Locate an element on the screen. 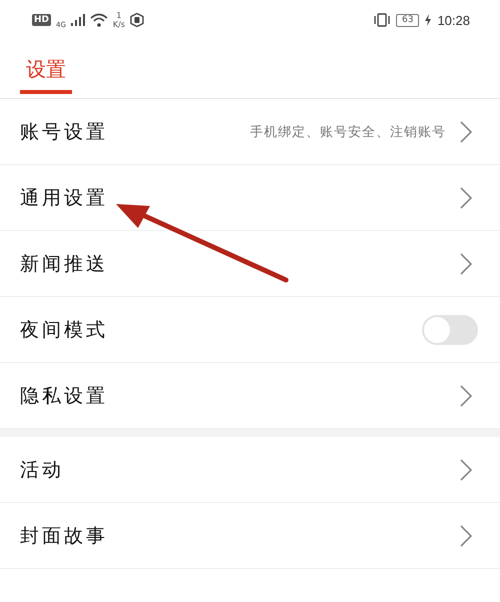 This screenshot has width=500, height=602. settings-row: 新闻推送 is located at coordinates (250, 264).